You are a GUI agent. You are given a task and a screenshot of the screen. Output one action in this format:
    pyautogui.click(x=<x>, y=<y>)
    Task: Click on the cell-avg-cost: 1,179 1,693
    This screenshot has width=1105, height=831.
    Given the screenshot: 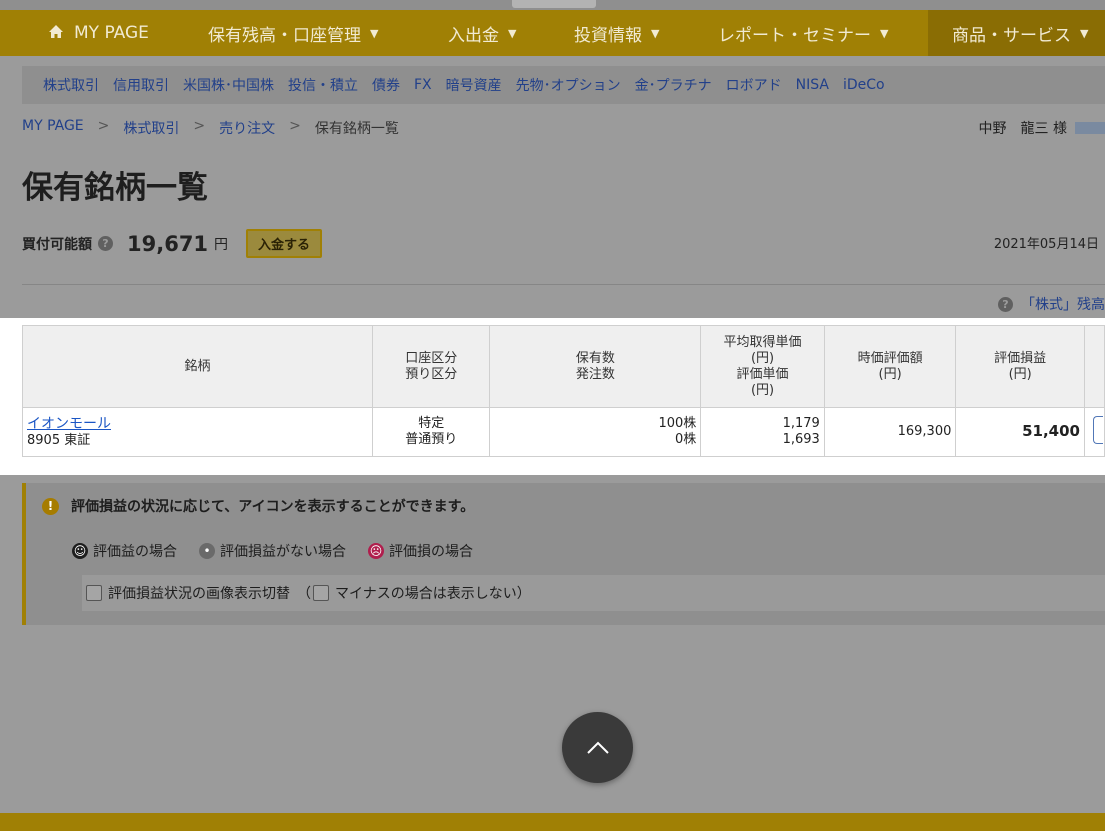 What is the action you would take?
    pyautogui.click(x=762, y=432)
    